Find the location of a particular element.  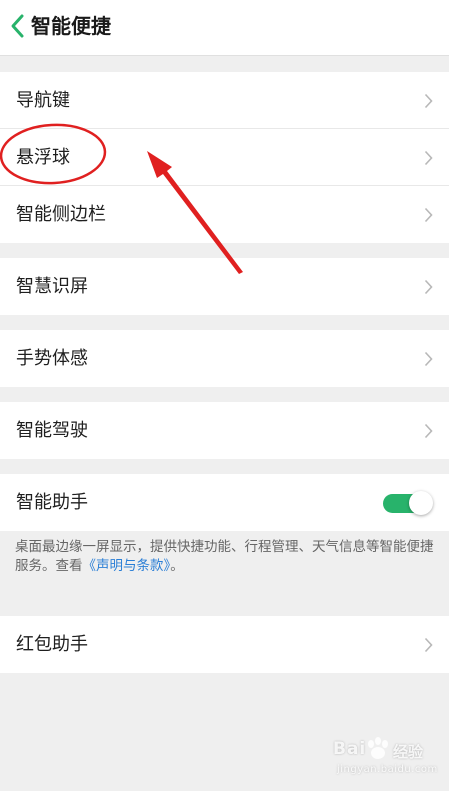

row-label: 悬浮球 is located at coordinates (43, 157).